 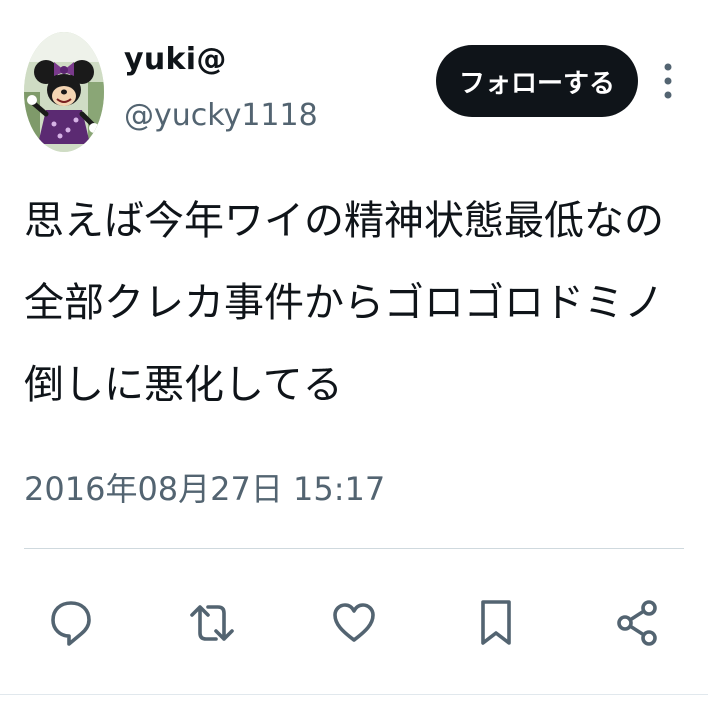 I want to click on reply-icon, so click(x=71, y=623).